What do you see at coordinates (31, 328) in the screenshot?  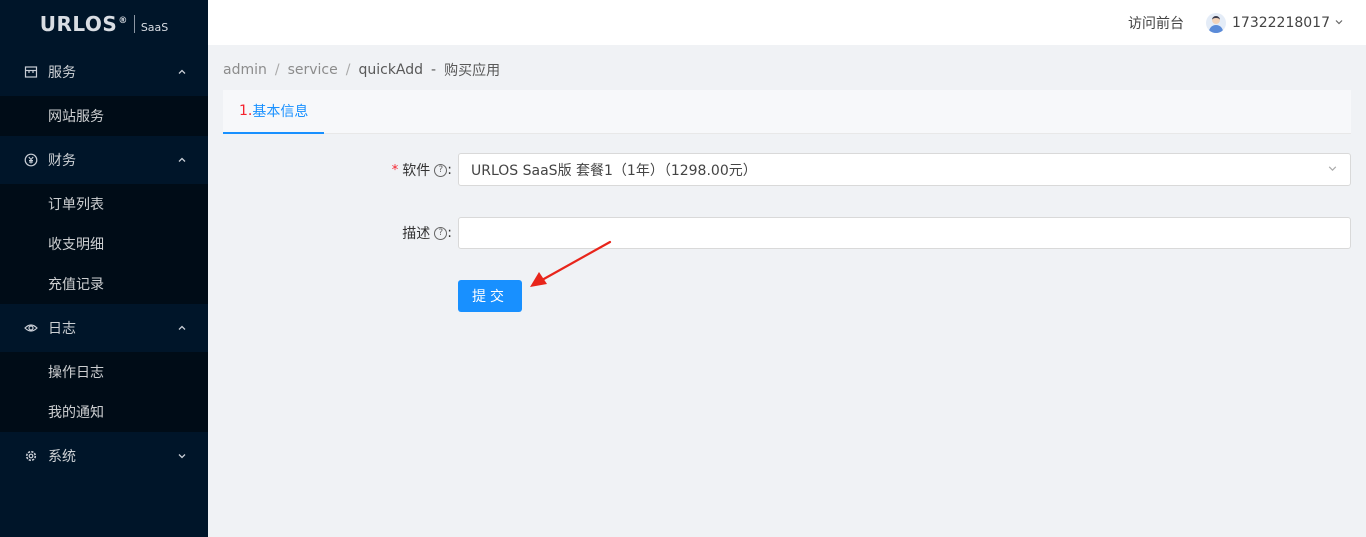 I see `eye-icon` at bounding box center [31, 328].